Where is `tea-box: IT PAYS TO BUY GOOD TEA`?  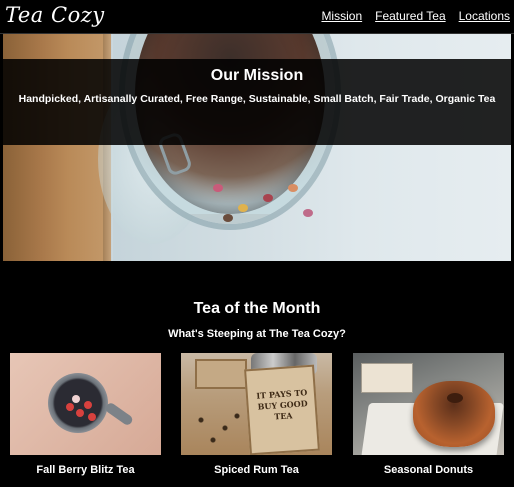
tea-box: IT PAYS TO BUY GOOD TEA is located at coordinates (282, 409).